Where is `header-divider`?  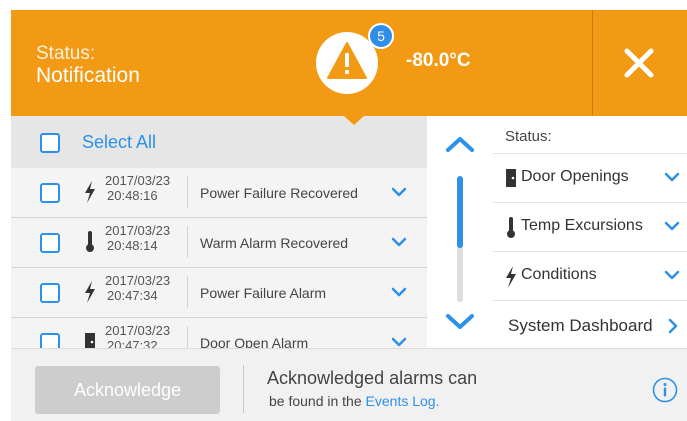 header-divider is located at coordinates (592, 63).